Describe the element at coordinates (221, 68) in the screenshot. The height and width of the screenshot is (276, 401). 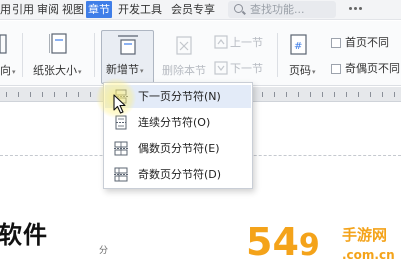
I see `next-section-icon` at that location.